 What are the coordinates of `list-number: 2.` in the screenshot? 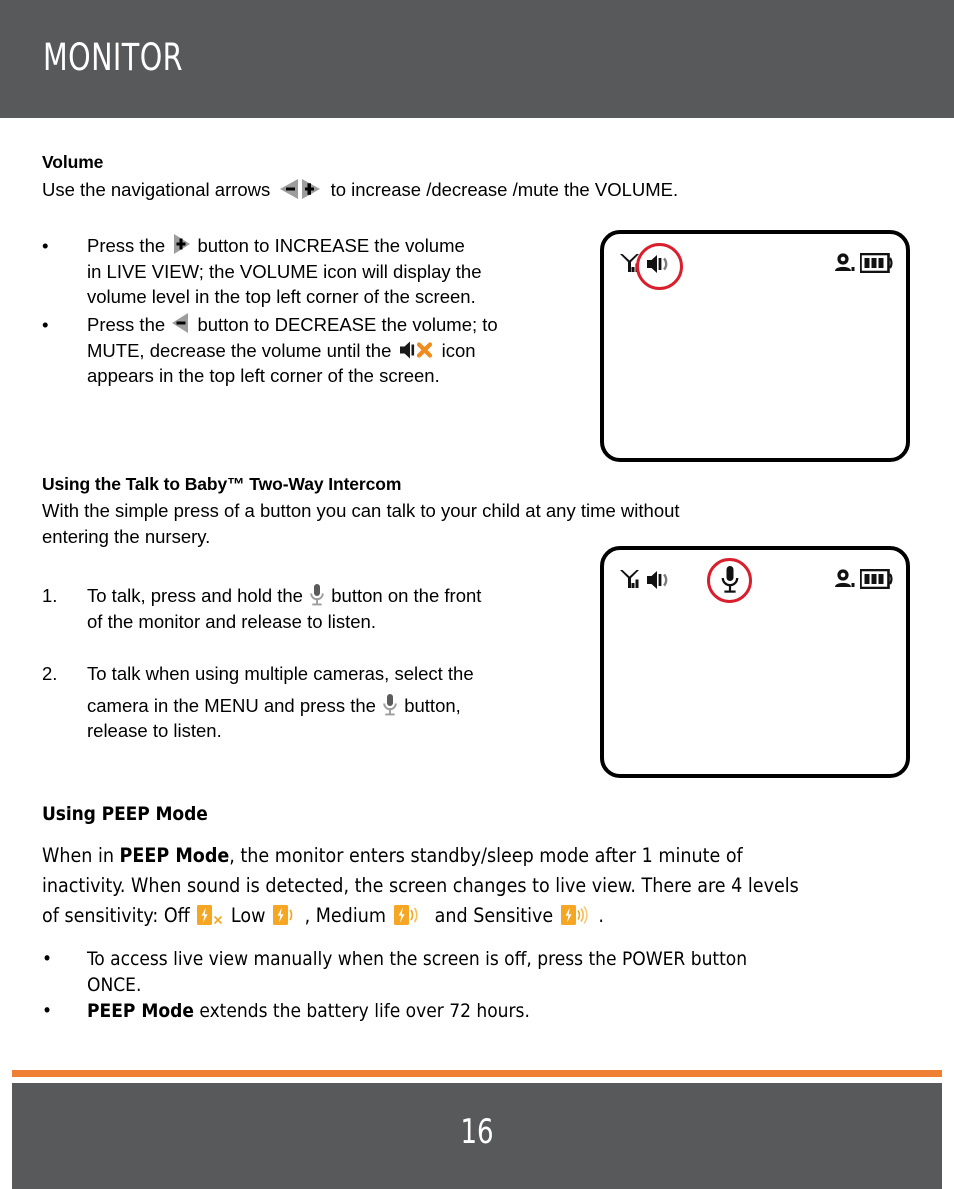 It's located at (50, 673).